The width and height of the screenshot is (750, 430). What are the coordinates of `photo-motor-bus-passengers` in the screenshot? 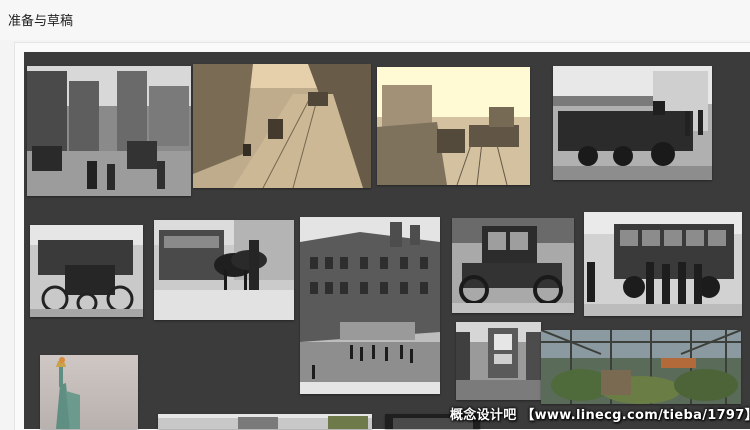 It's located at (663, 264).